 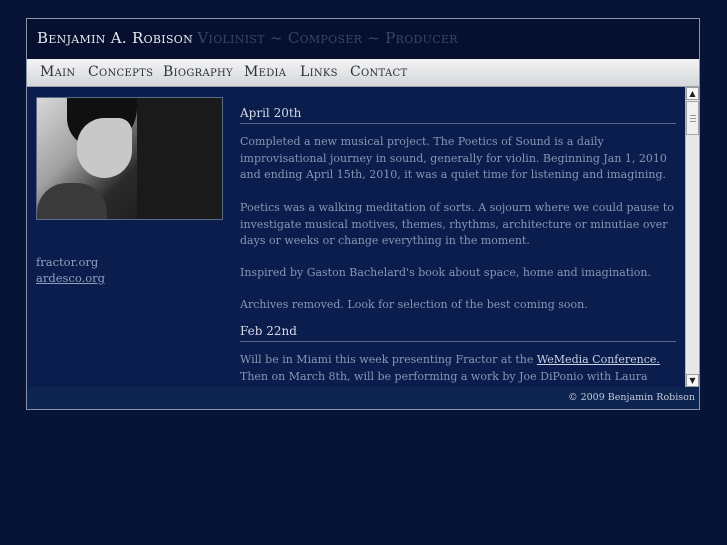 What do you see at coordinates (692, 118) in the screenshot?
I see `scroll-thumb` at bounding box center [692, 118].